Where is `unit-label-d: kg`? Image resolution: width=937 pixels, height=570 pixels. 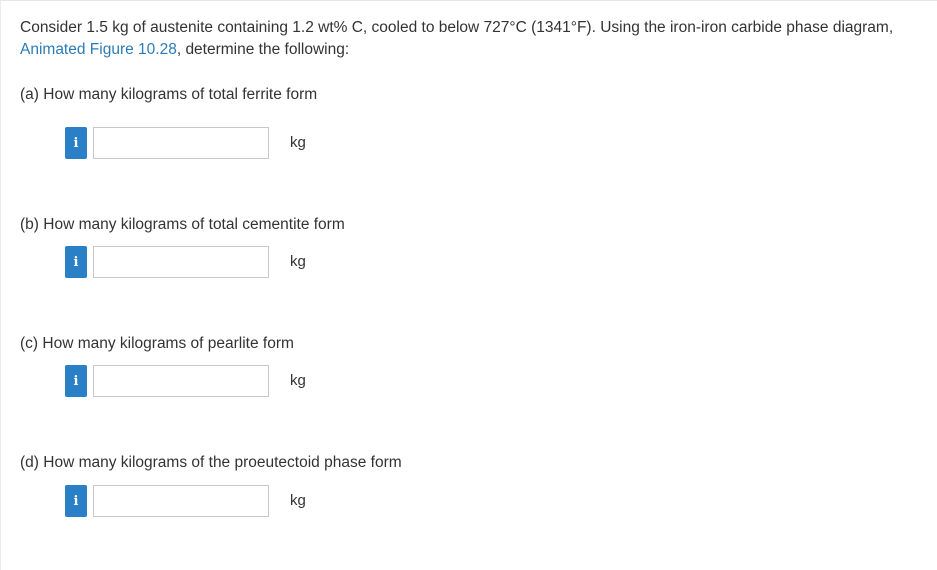 unit-label-d: kg is located at coordinates (298, 500).